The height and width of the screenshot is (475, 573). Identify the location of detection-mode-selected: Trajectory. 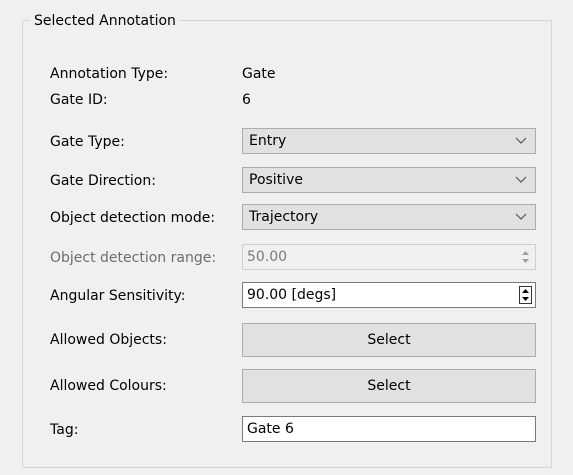
(284, 217).